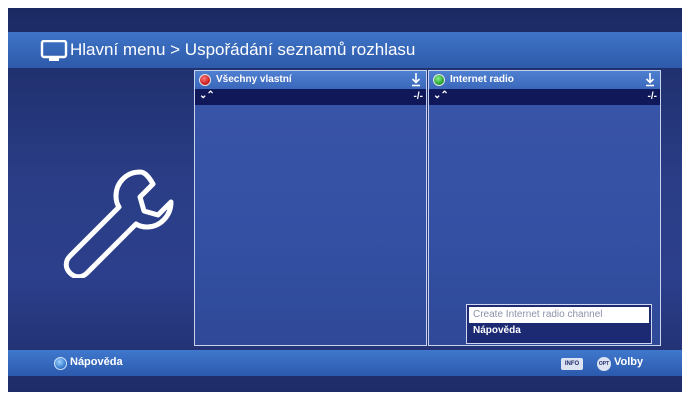 The image size is (688, 398). What do you see at coordinates (96, 362) in the screenshot?
I see `footer-help-label: Nápověda` at bounding box center [96, 362].